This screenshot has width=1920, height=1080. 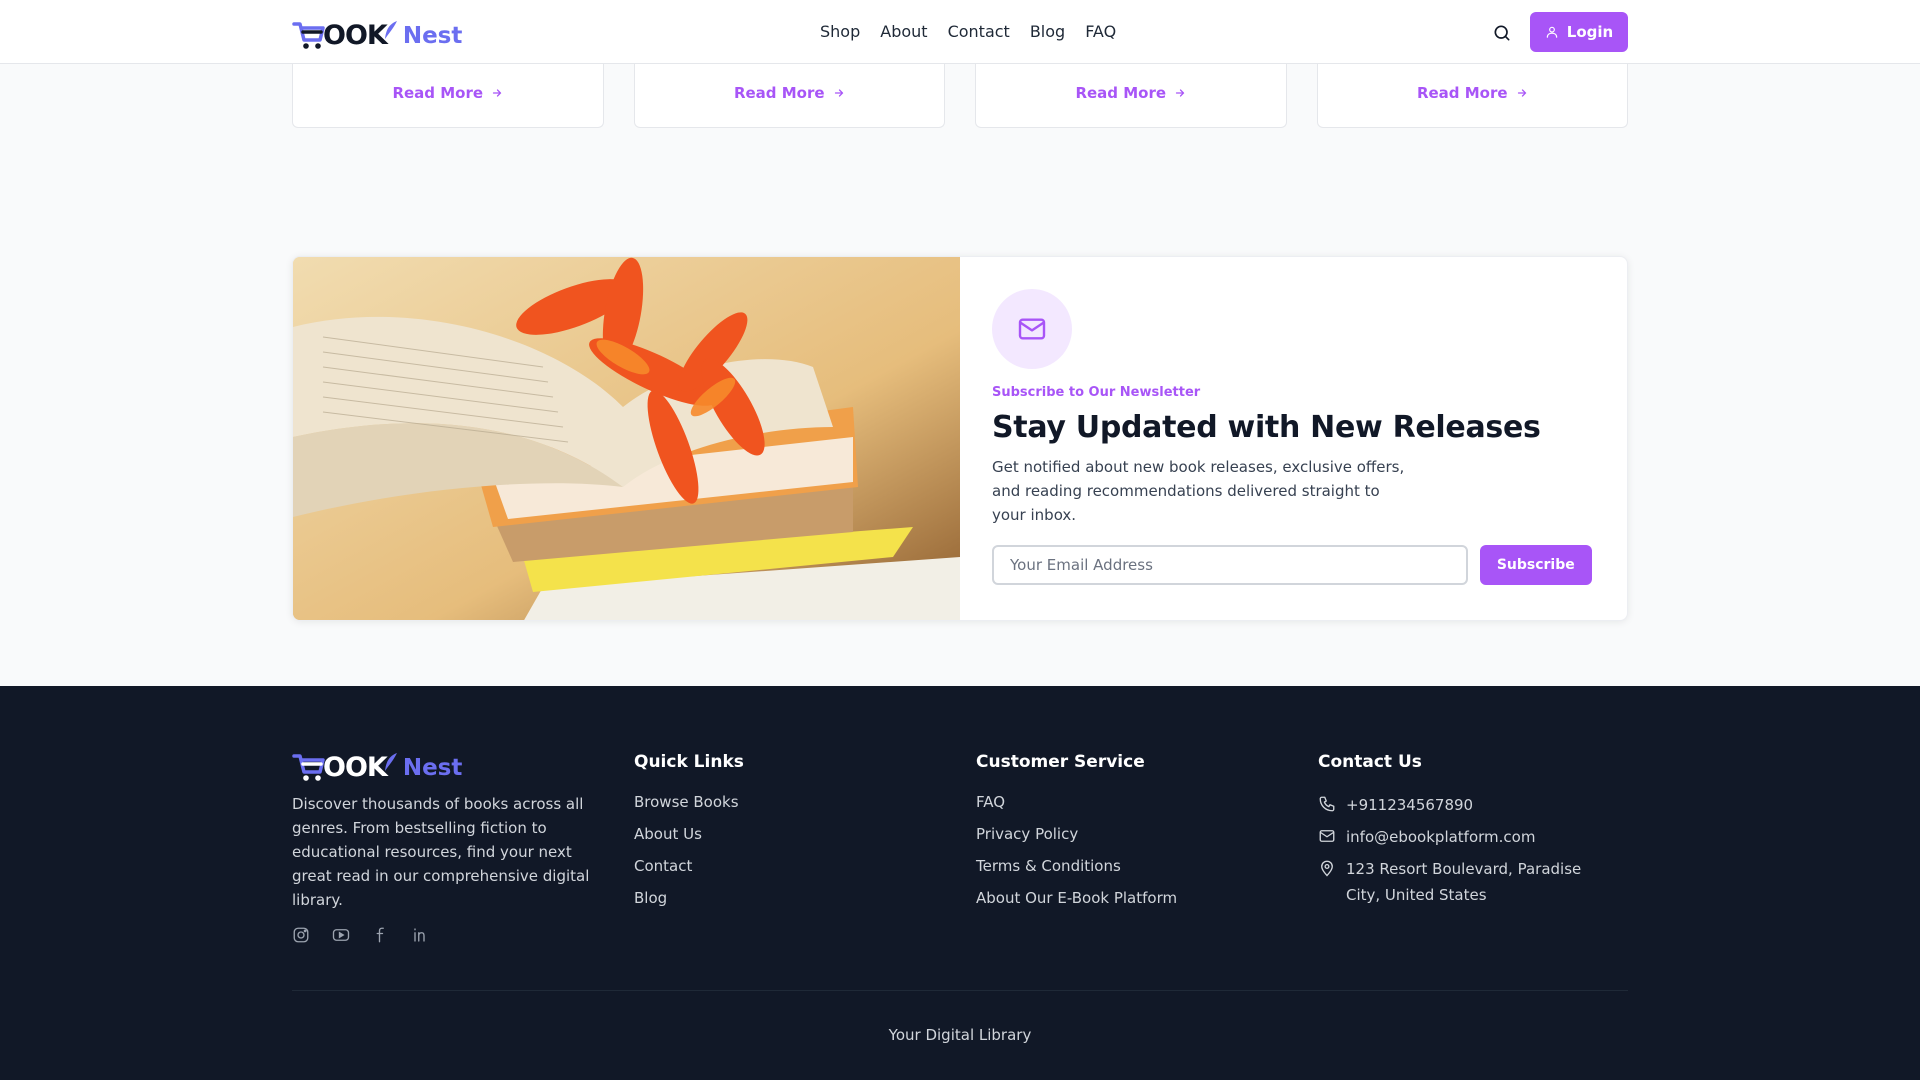 I want to click on instagram-link, so click(x=301, y=935).